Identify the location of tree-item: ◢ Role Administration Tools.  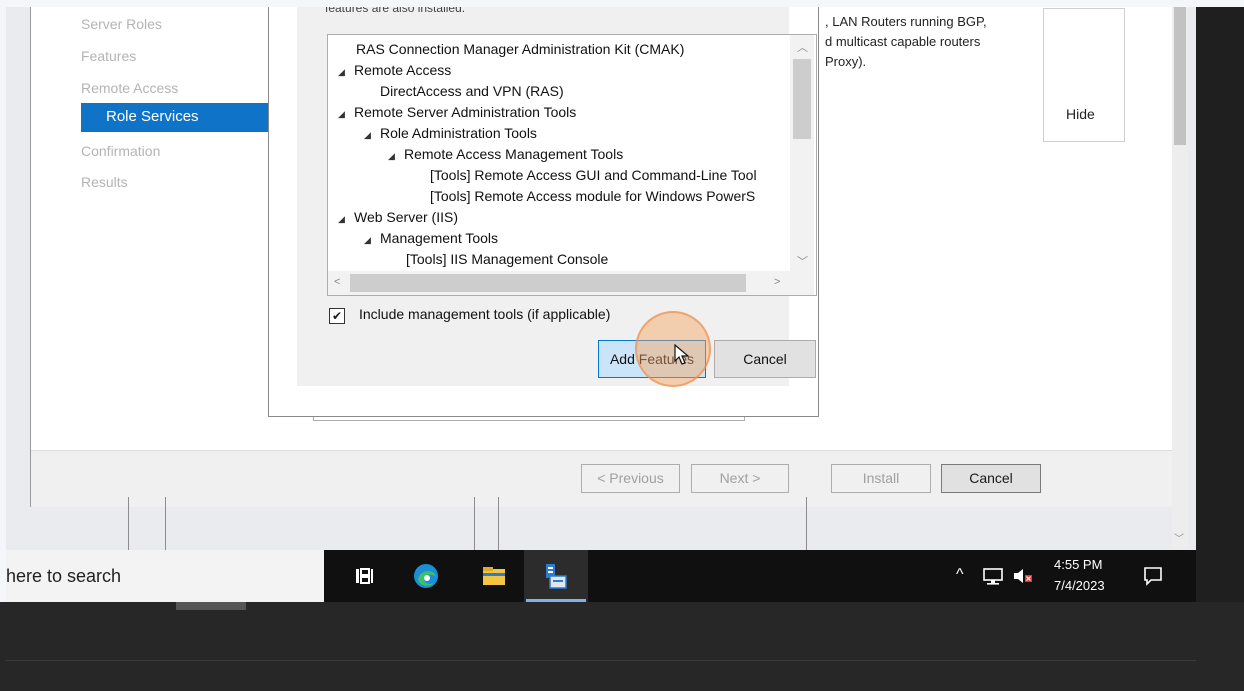
(450, 133).